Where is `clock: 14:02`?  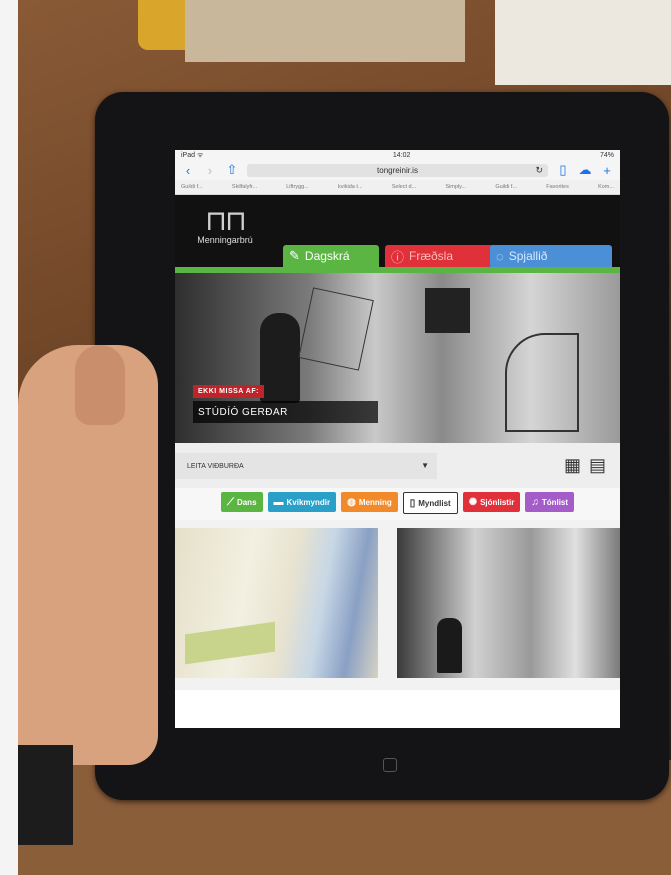
clock: 14:02 is located at coordinates (401, 155).